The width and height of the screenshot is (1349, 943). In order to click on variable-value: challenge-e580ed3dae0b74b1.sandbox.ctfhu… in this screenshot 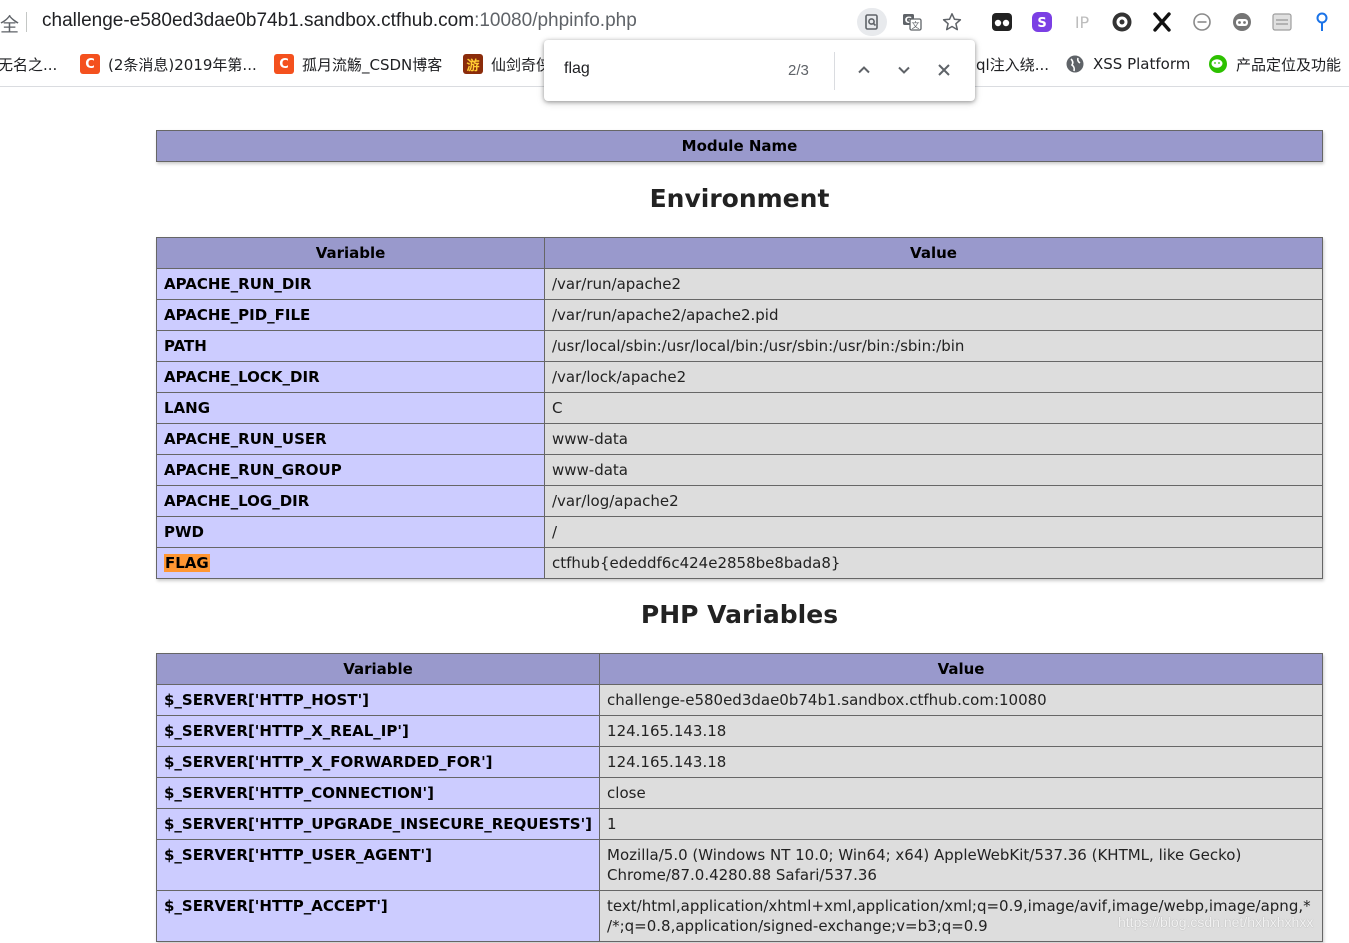, I will do `click(961, 700)`.